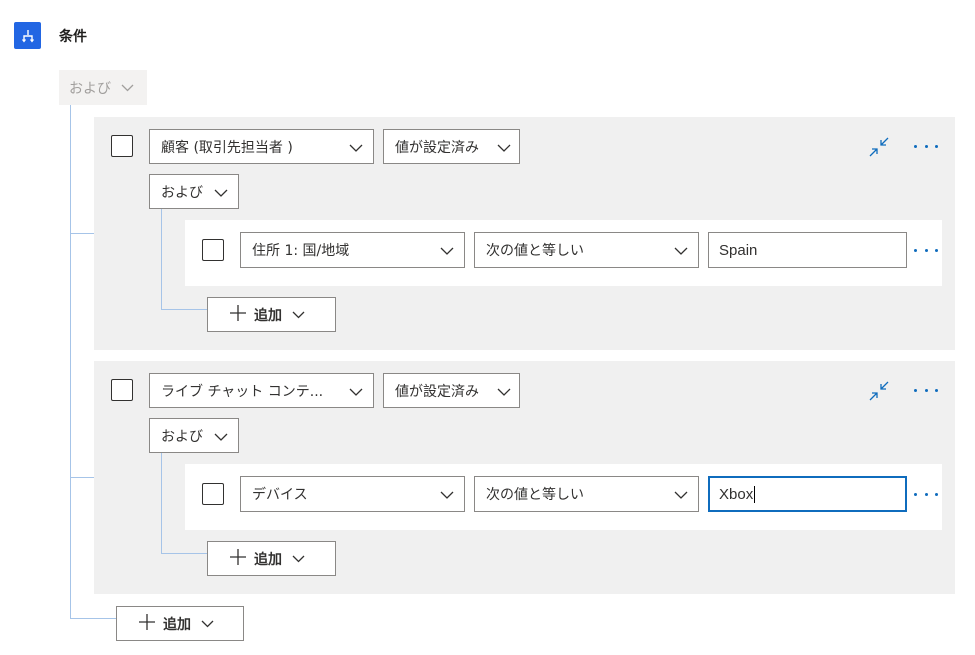 Image resolution: width=975 pixels, height=655 pixels. Describe the element at coordinates (738, 250) in the screenshot. I see `row-value-text: Spain` at that location.